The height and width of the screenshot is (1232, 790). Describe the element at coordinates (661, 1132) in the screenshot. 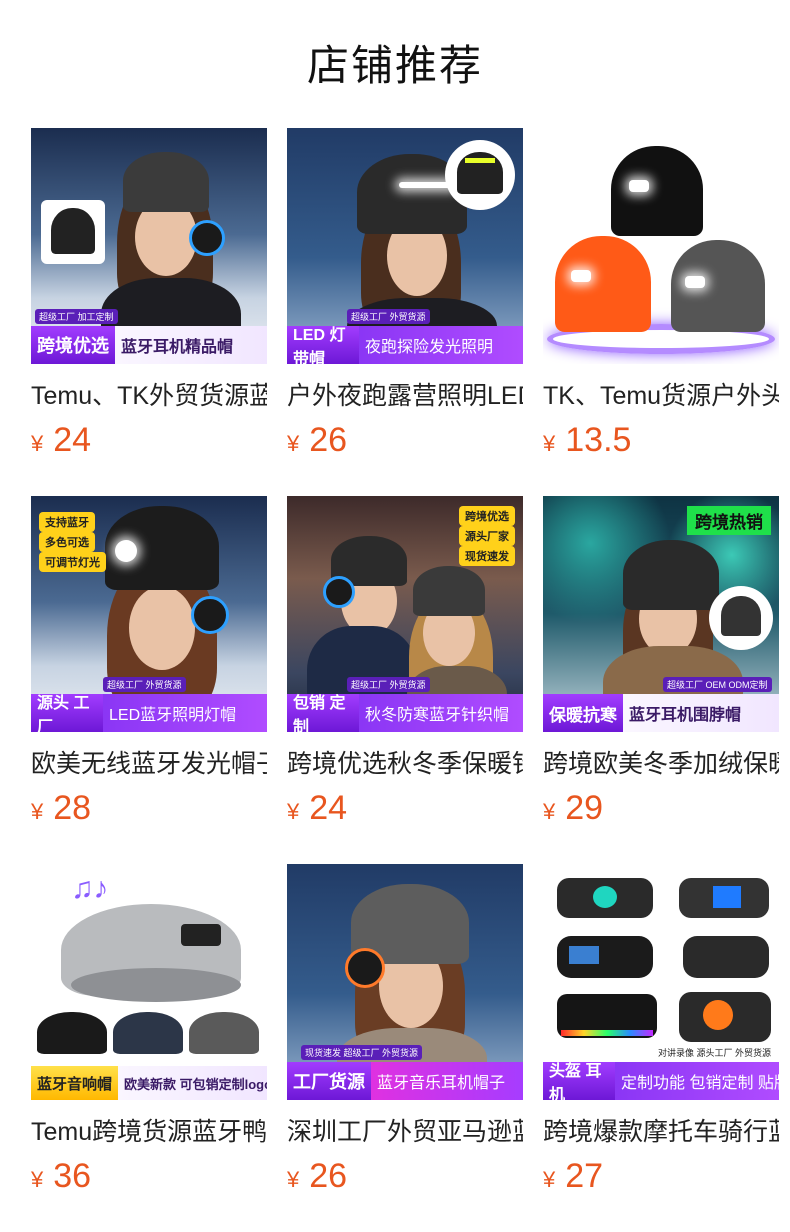

I see `product-name: 跨境爆款摩托车骑行蓝牙耳机` at that location.